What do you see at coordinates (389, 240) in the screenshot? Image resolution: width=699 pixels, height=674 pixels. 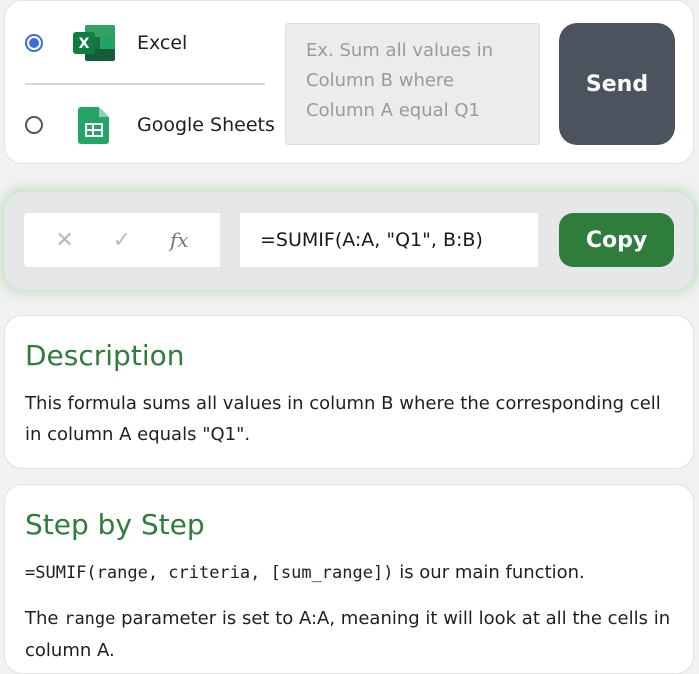 I see `formula-field: =SUMIF(A:A, "Q1", B:B)` at bounding box center [389, 240].